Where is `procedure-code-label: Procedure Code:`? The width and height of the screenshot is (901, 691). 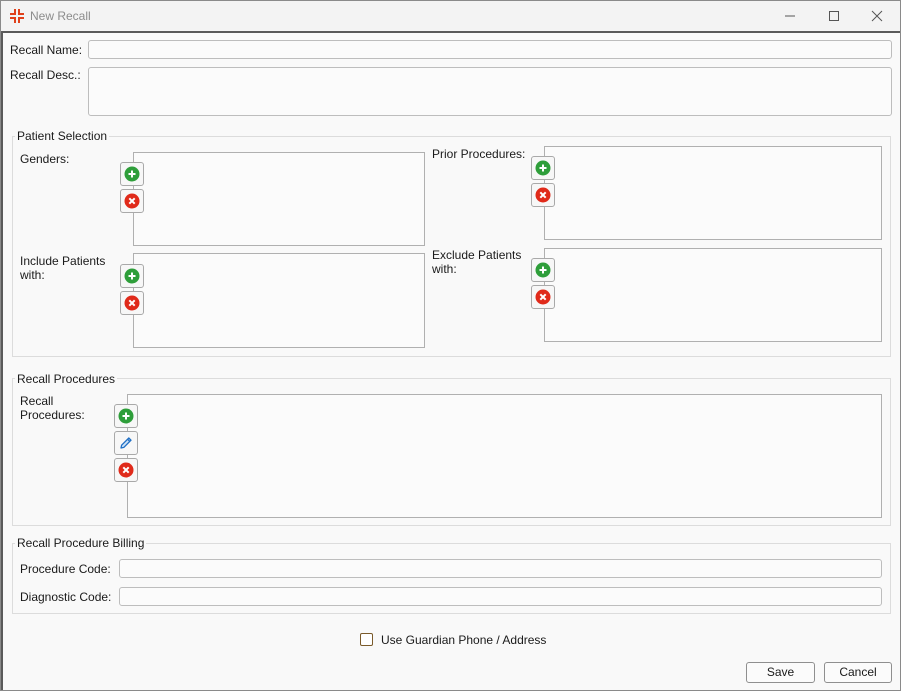
procedure-code-label: Procedure Code: is located at coordinates (65, 569).